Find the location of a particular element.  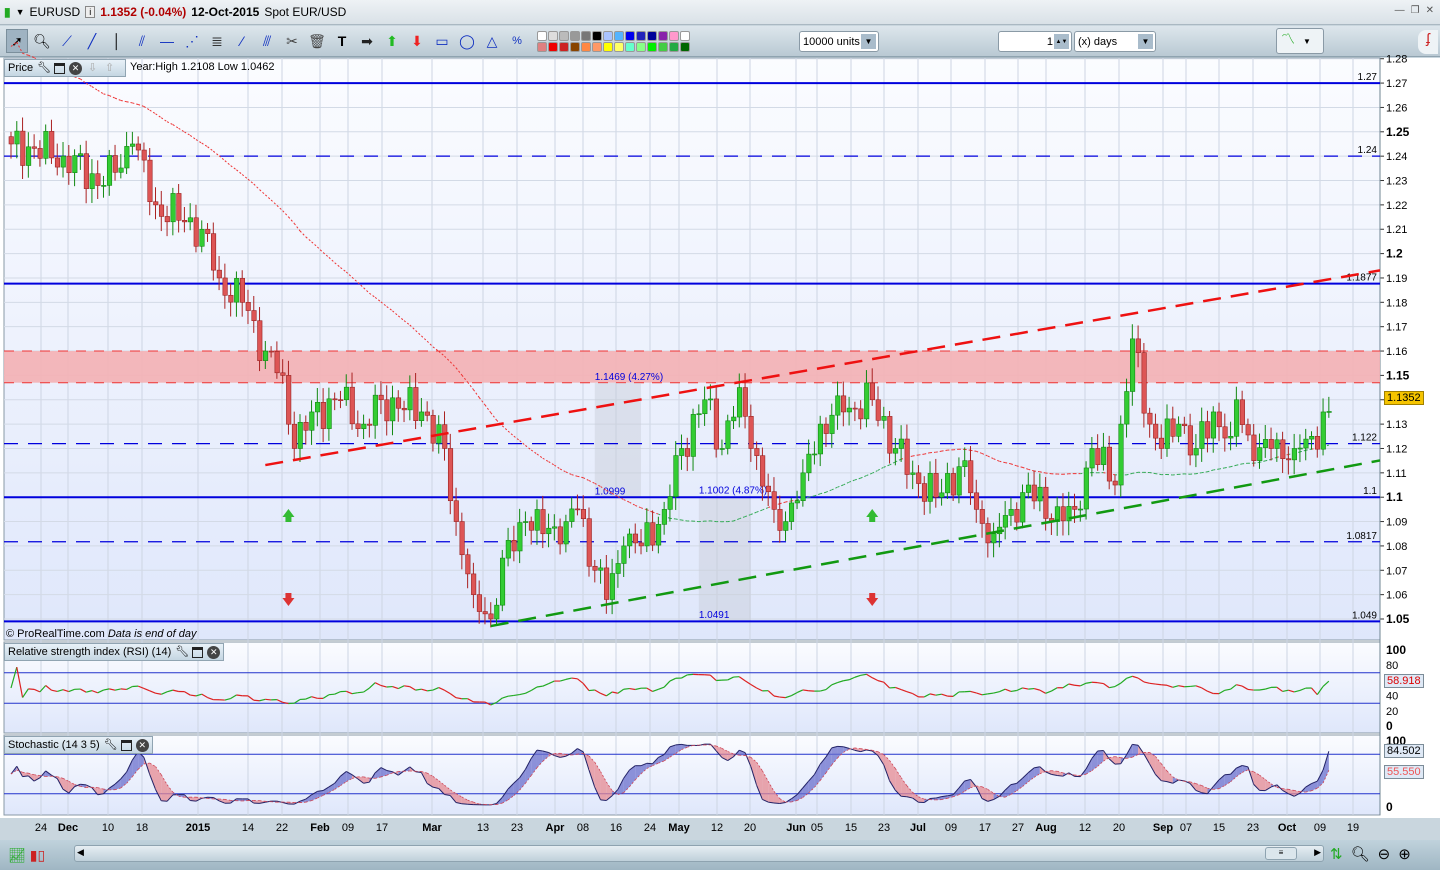

y-tick-label: 1.12 is located at coordinates (1396, 449).